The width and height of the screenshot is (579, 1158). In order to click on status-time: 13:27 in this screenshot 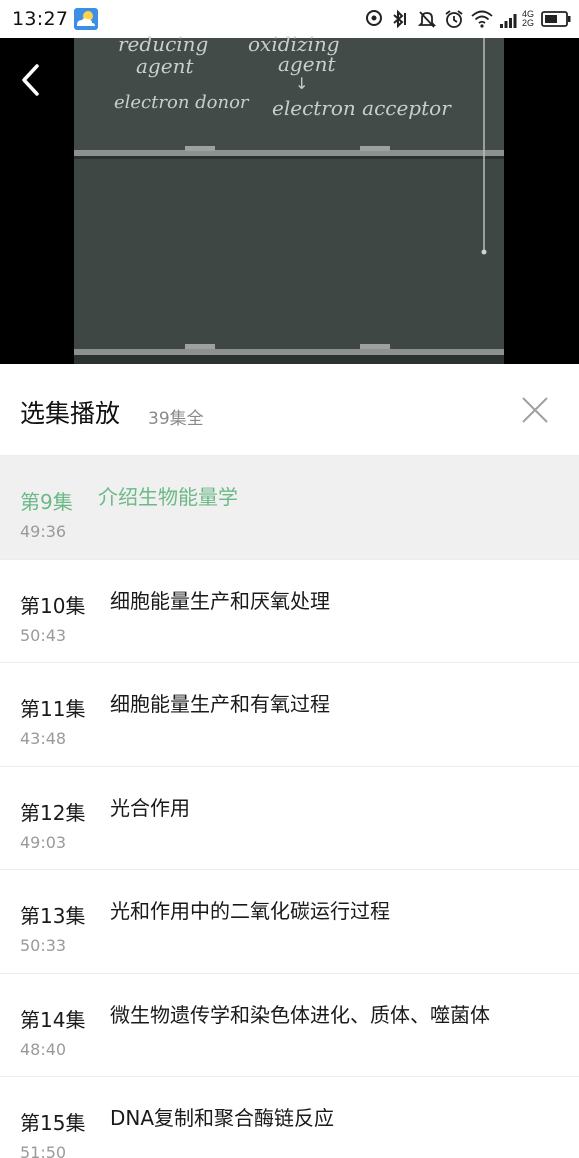, I will do `click(40, 19)`.